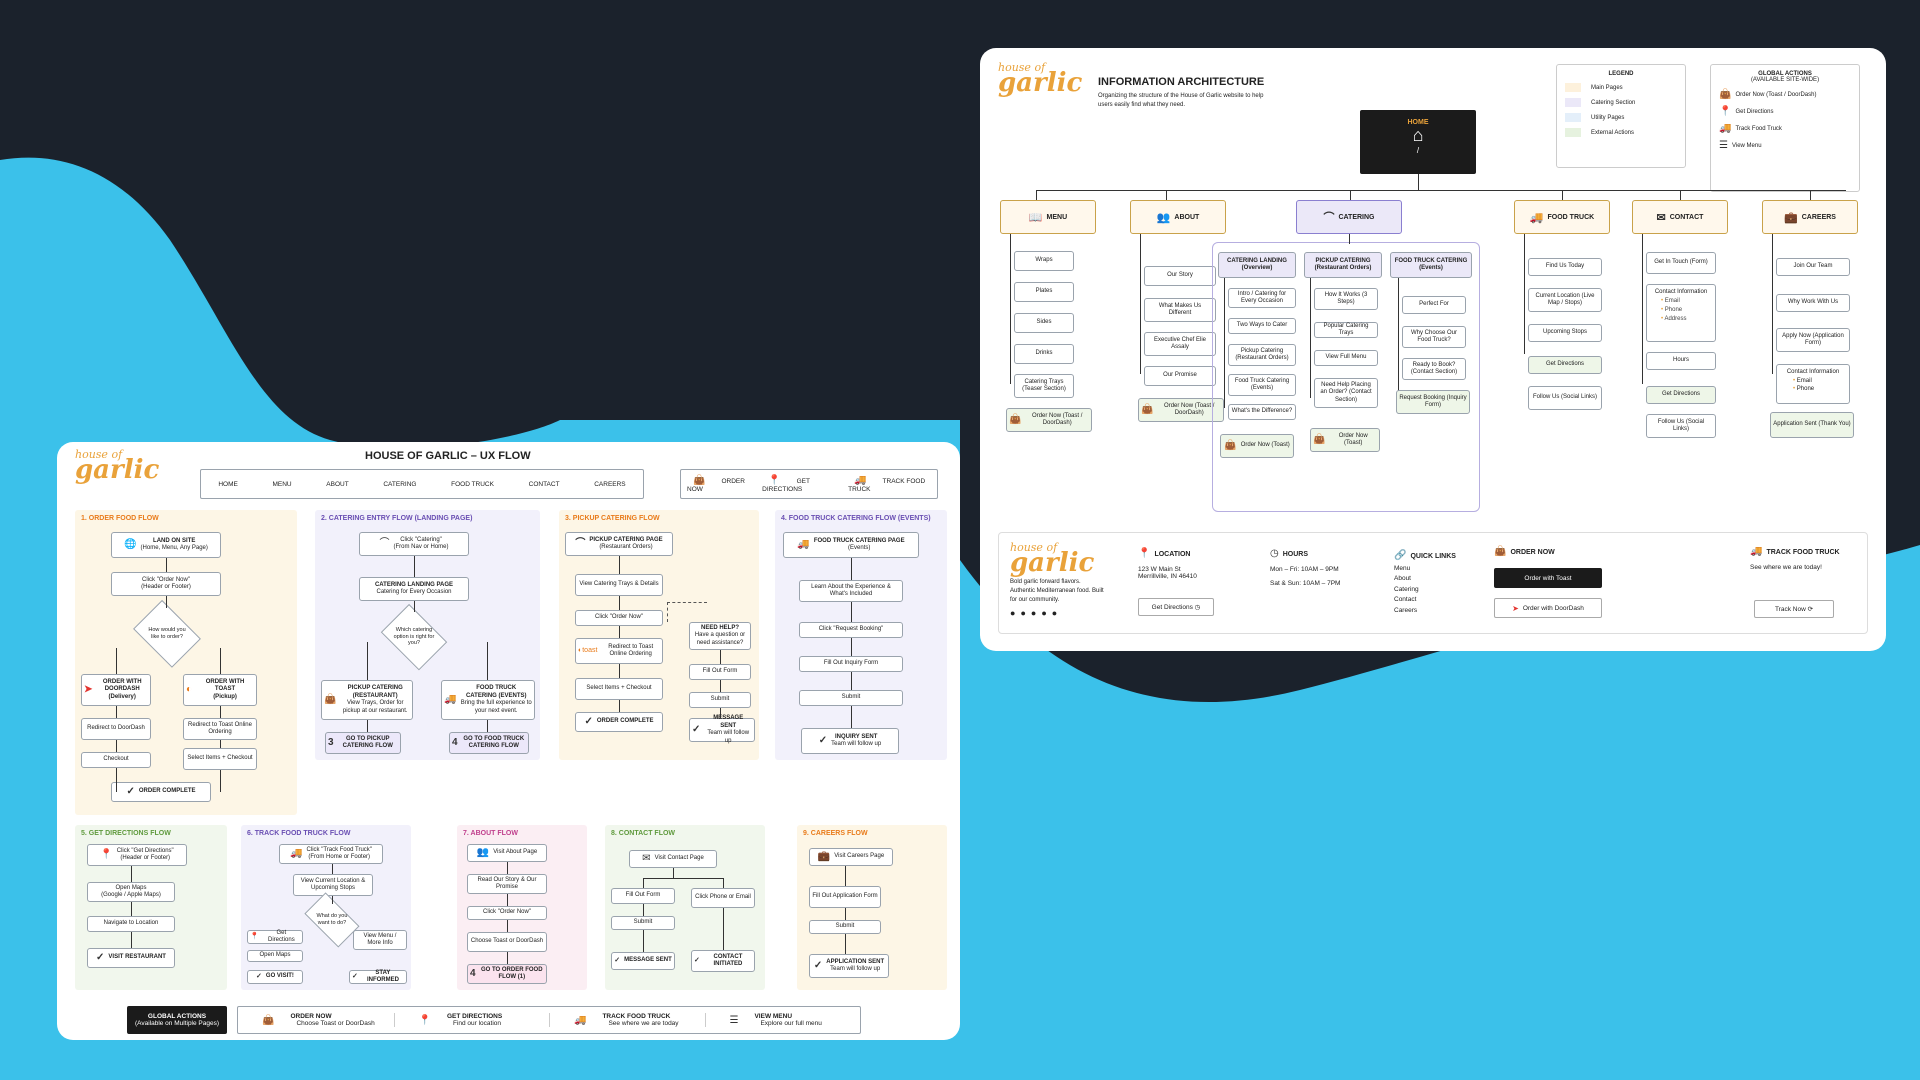 The height and width of the screenshot is (1080, 1920). Describe the element at coordinates (1257, 265) in the screenshot. I see `ia-catering-landing: CATERING LANDING (Overview)` at that location.